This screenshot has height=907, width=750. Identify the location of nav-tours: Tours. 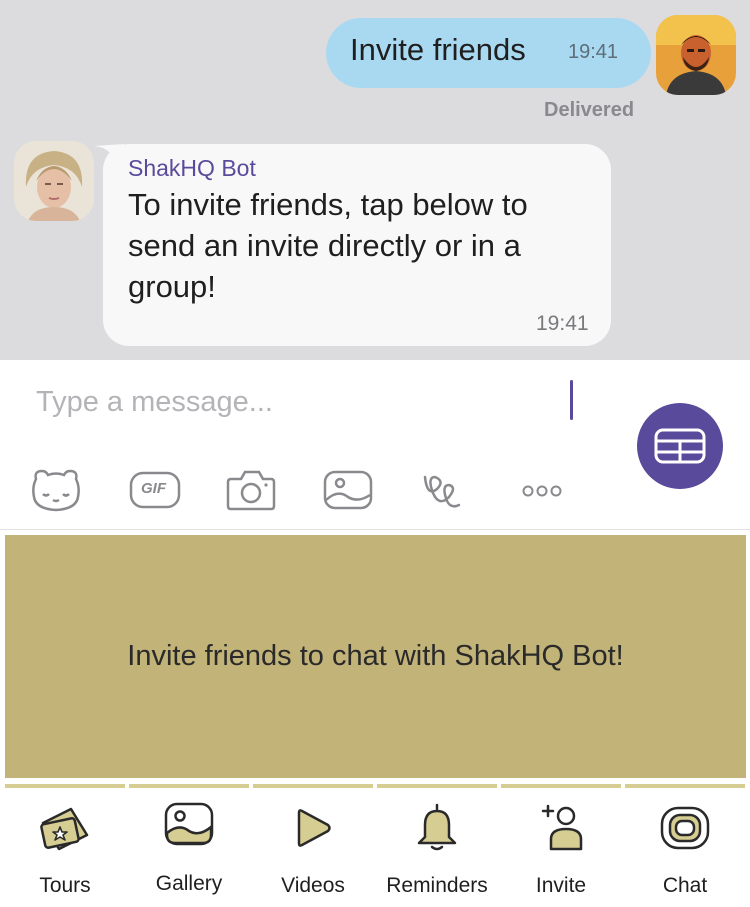
(65, 843).